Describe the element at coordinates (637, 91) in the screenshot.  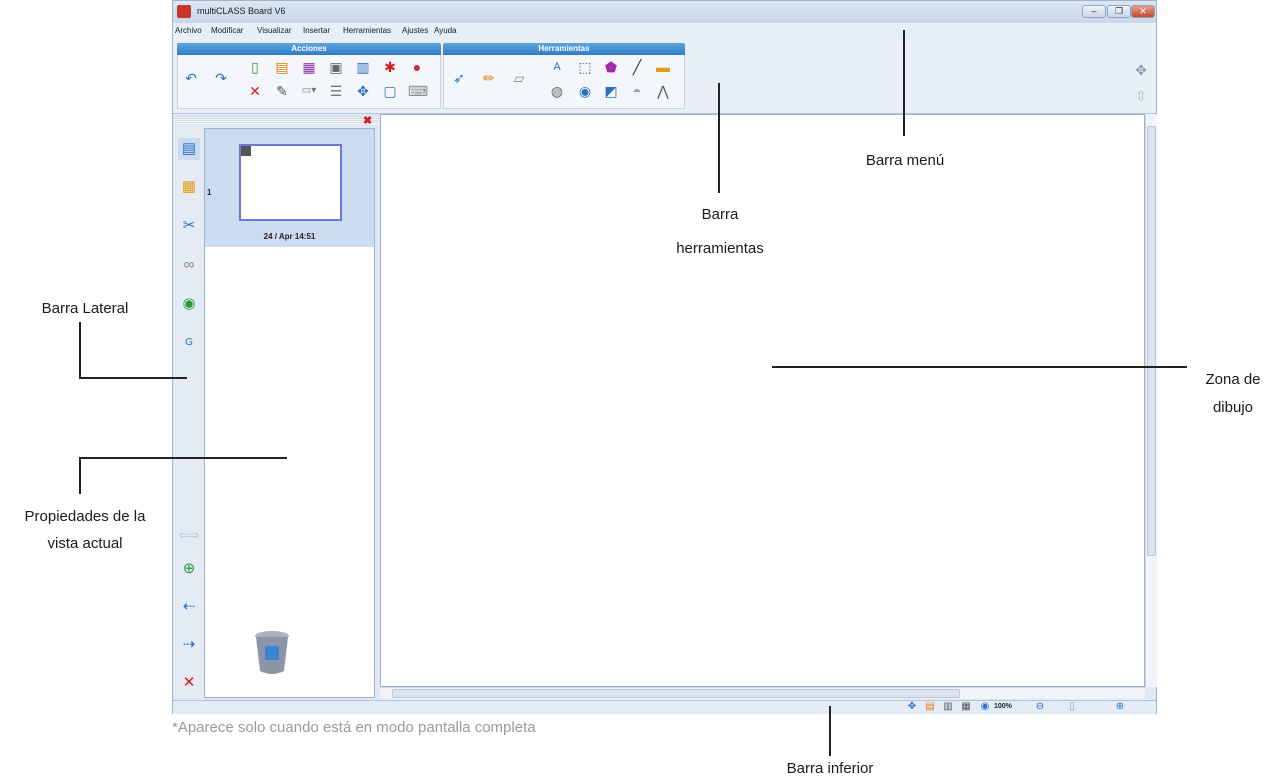
I see `protractor-icon: ◓` at that location.